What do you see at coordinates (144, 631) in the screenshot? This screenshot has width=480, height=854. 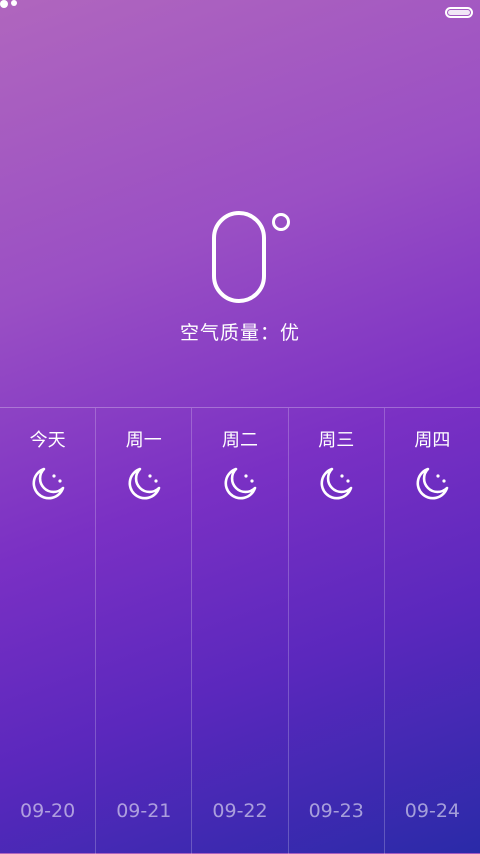 I see `forecast-day-mon: 周一 09-21` at bounding box center [144, 631].